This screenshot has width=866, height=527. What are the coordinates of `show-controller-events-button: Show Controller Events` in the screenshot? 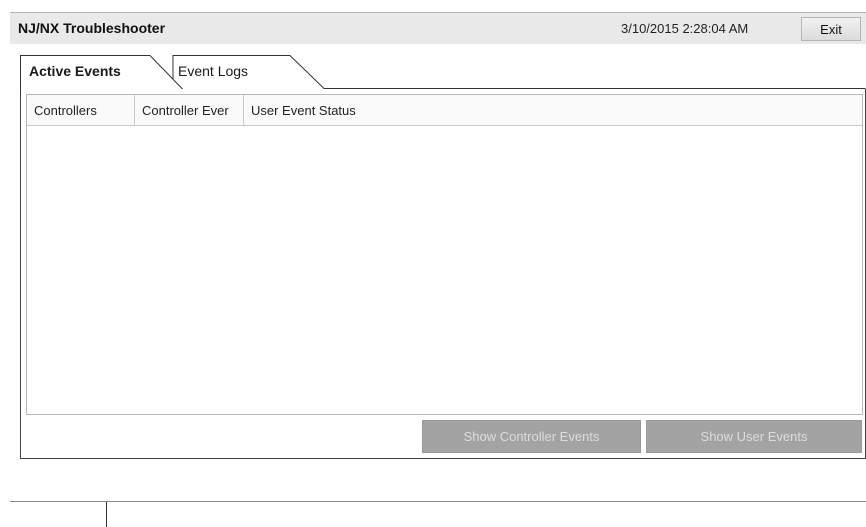 It's located at (531, 436).